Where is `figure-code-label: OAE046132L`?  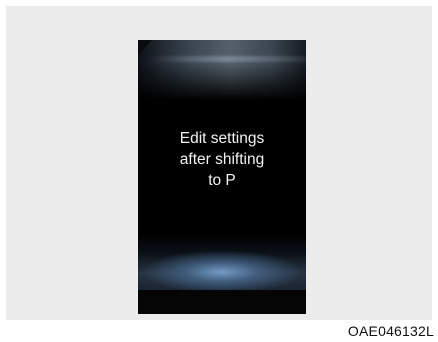
figure-code-label: OAE046132L is located at coordinates (390, 331).